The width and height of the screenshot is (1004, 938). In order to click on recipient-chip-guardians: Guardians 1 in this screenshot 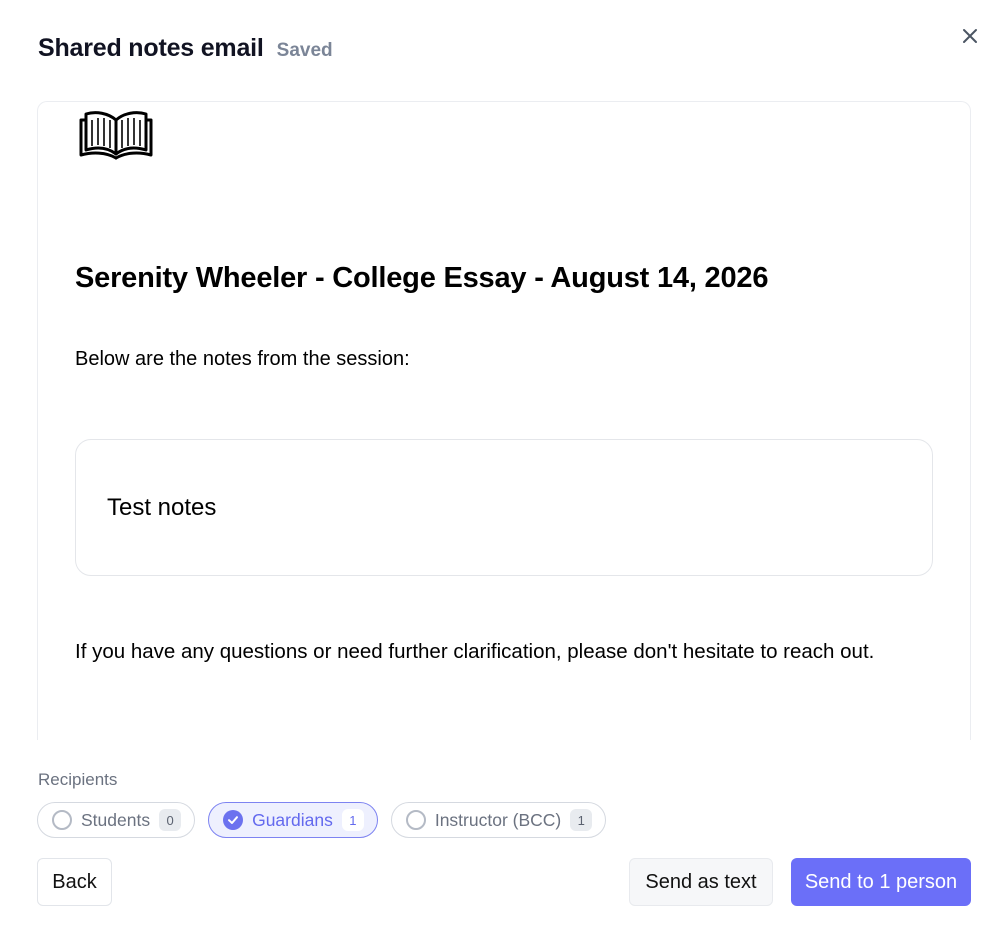, I will do `click(293, 820)`.